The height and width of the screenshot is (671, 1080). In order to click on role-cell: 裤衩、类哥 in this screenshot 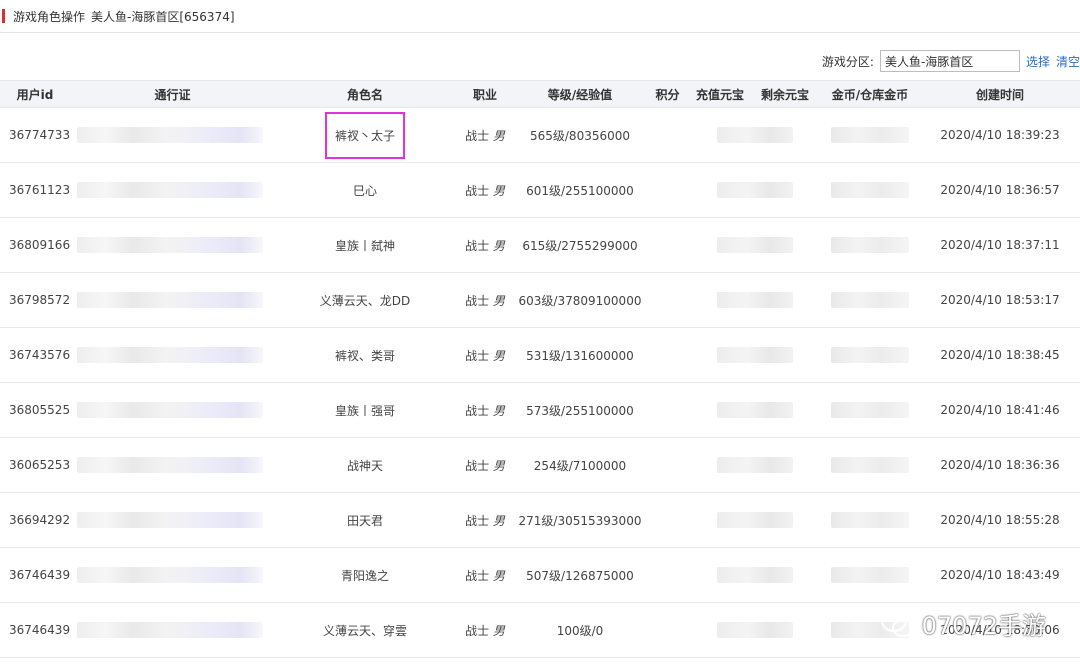, I will do `click(365, 355)`.